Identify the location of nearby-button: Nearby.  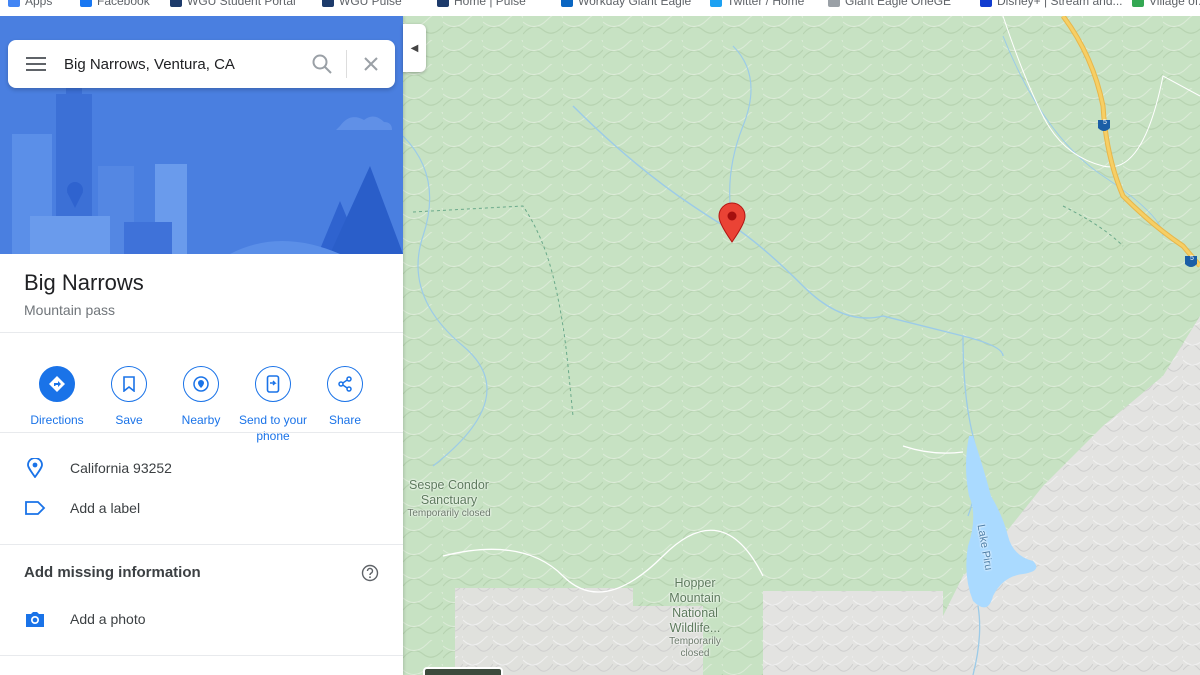
(201, 397).